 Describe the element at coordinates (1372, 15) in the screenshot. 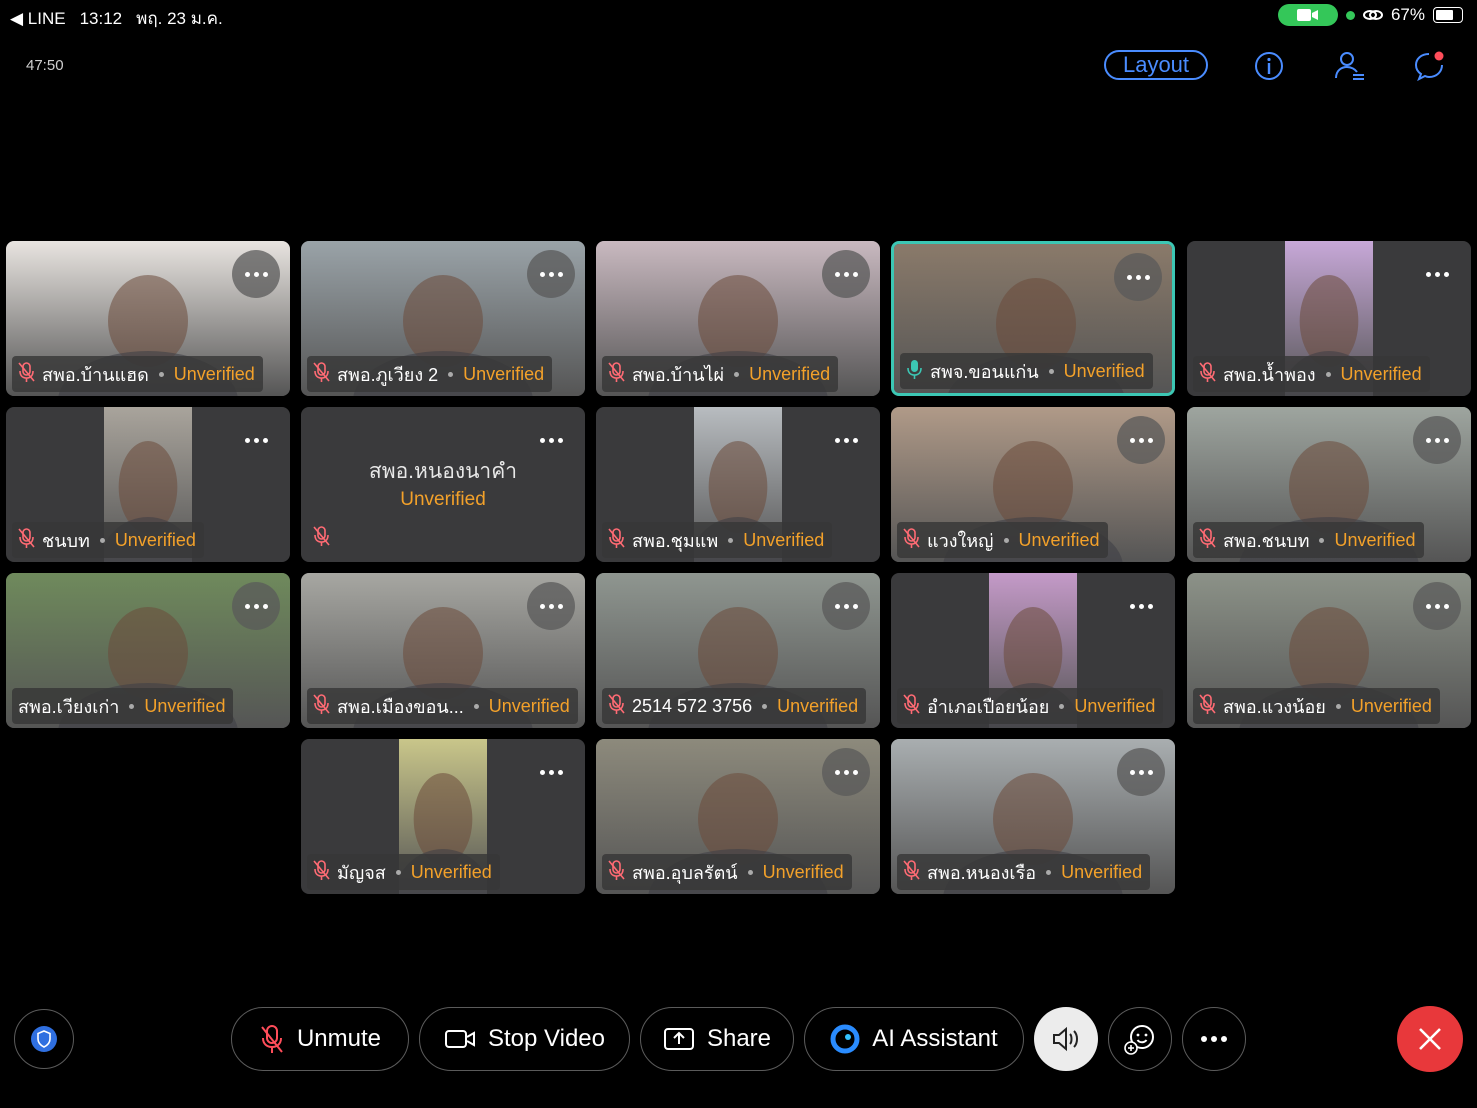

I see `link-icon` at that location.